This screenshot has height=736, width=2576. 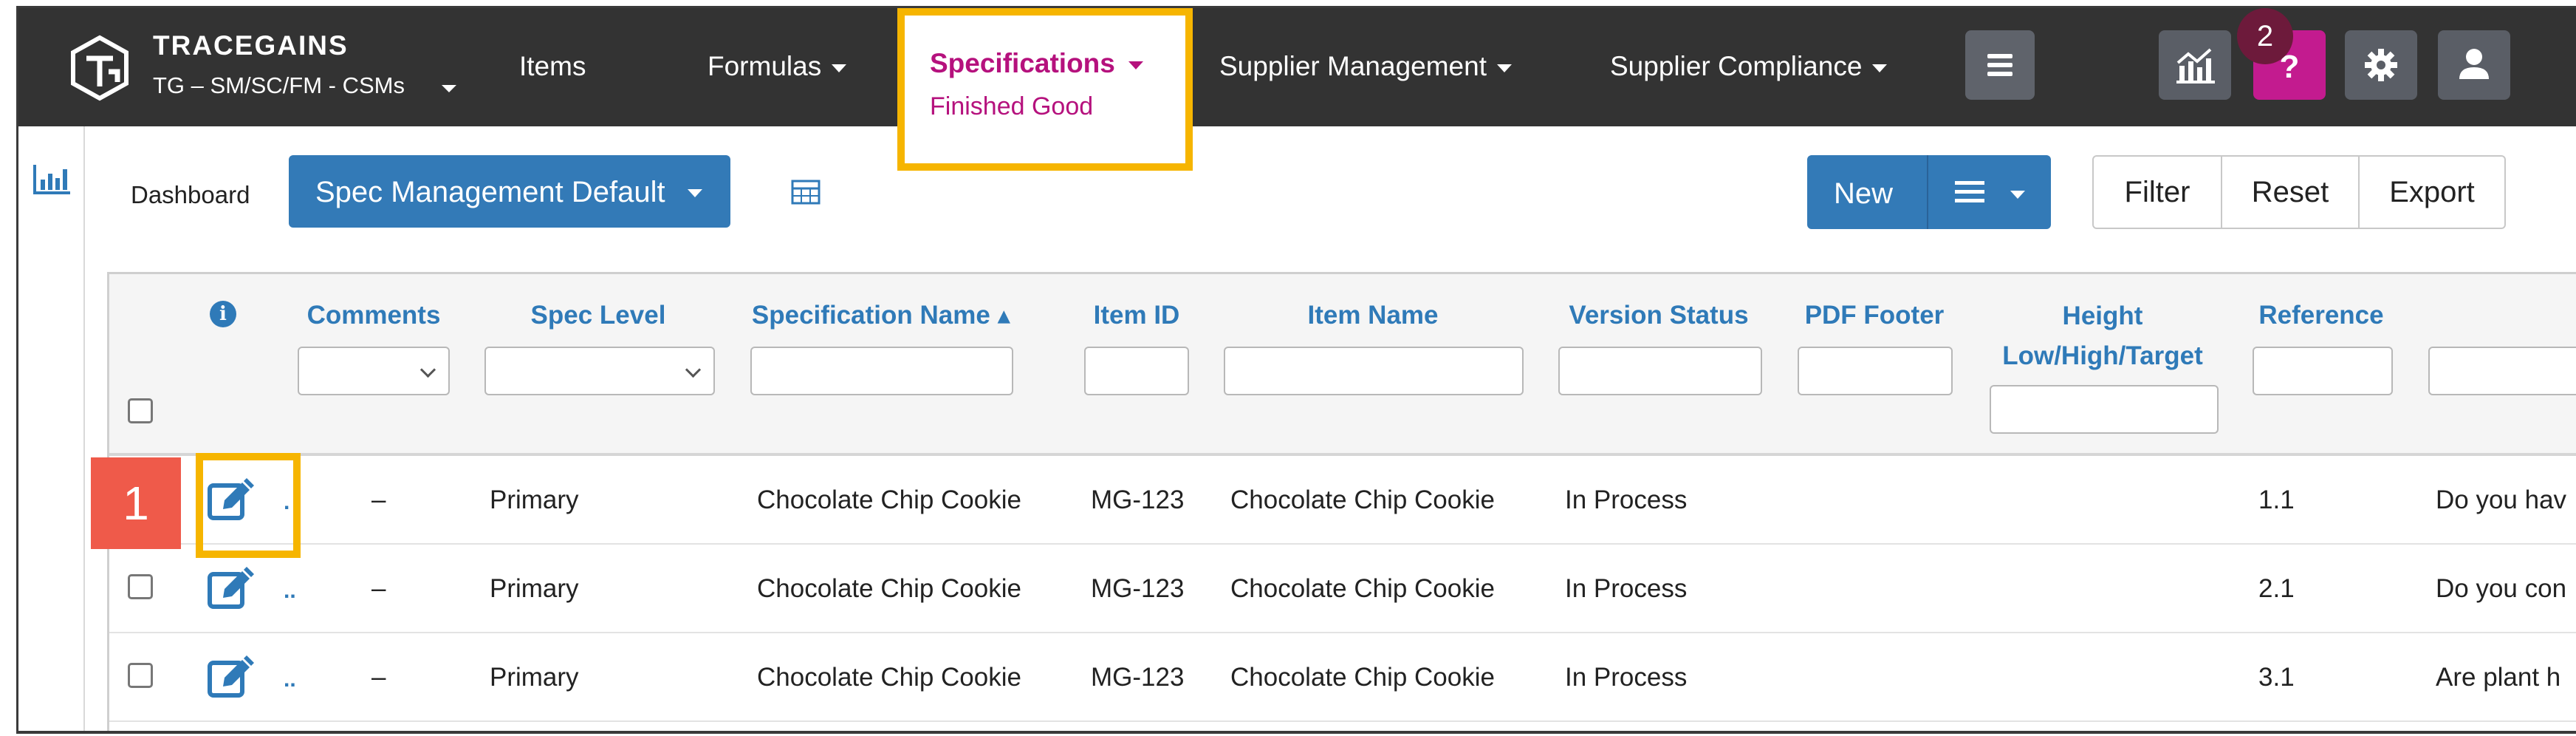 I want to click on version-status-filter-input, so click(x=1660, y=371).